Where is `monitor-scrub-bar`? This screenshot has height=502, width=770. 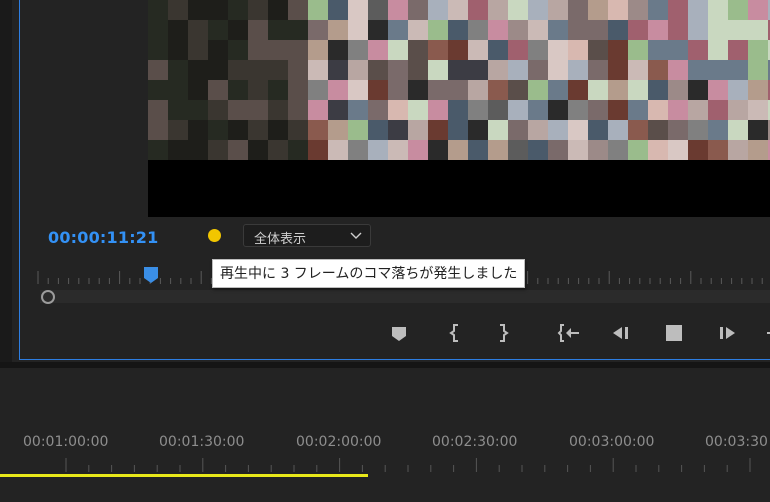 monitor-scrub-bar is located at coordinates (405, 296).